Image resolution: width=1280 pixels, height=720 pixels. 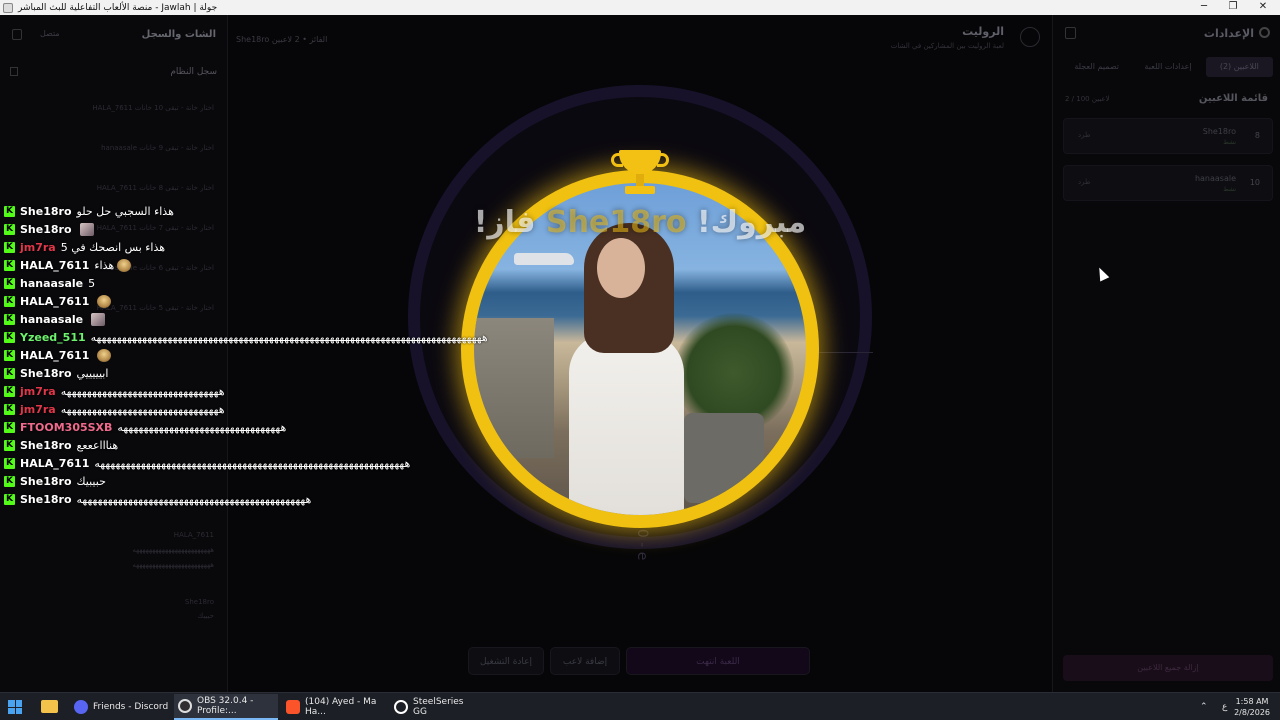 I want to click on game-subtitle: لعبة الروليت بين المشاركين في الشات, so click(x=947, y=46).